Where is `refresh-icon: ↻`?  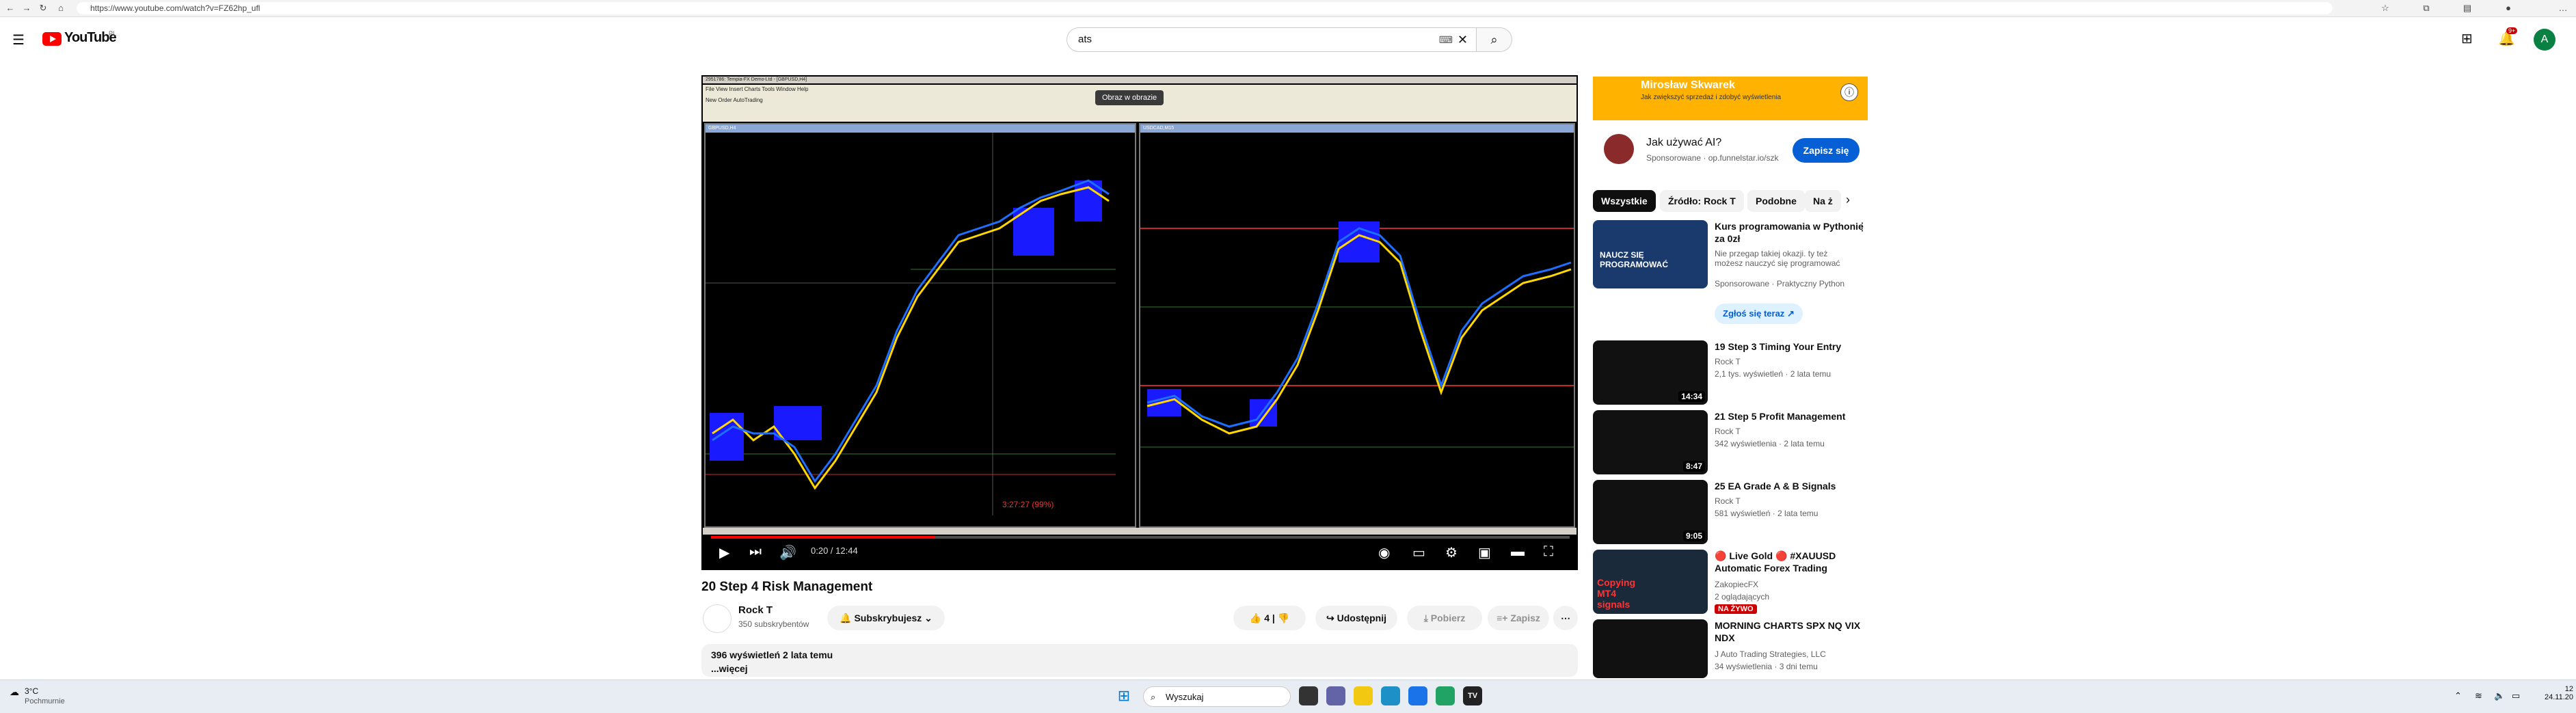 refresh-icon: ↻ is located at coordinates (43, 8).